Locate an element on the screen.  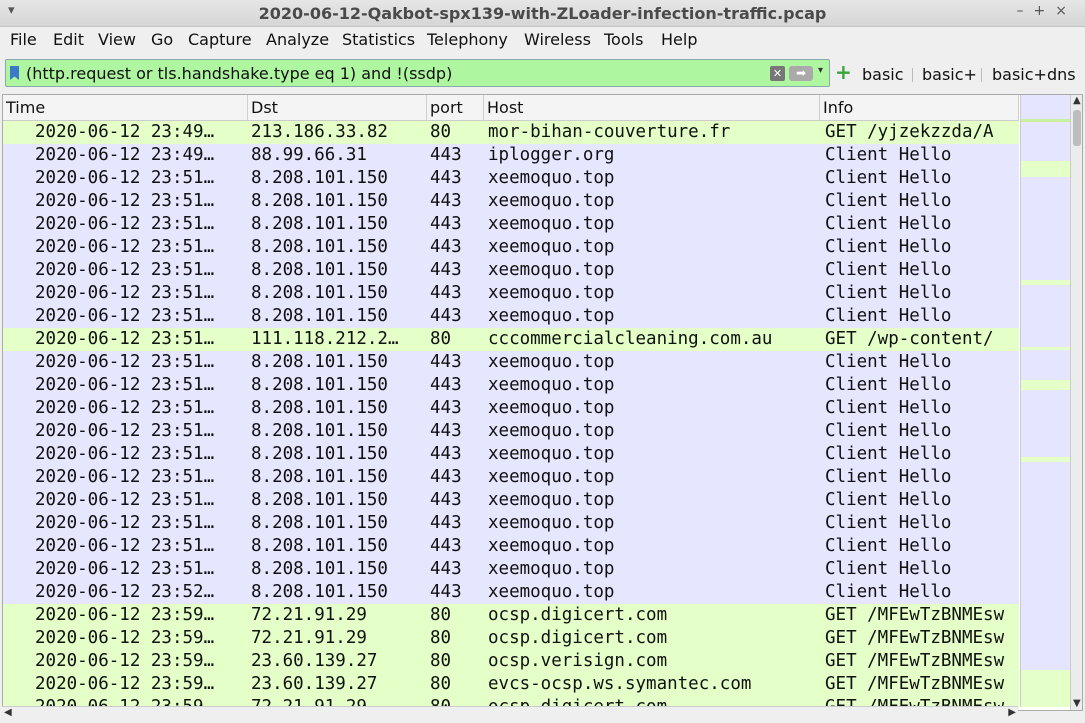
cell-dst: 72.21.91.29 is located at coordinates (309, 638).